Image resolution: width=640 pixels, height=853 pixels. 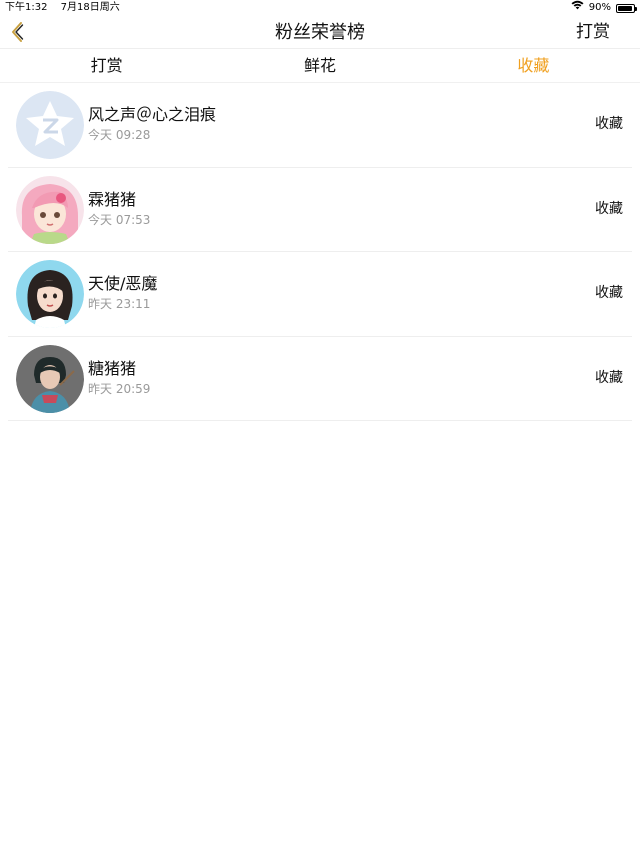 I want to click on pink-hair-girl-avatar-icon, so click(x=50, y=209).